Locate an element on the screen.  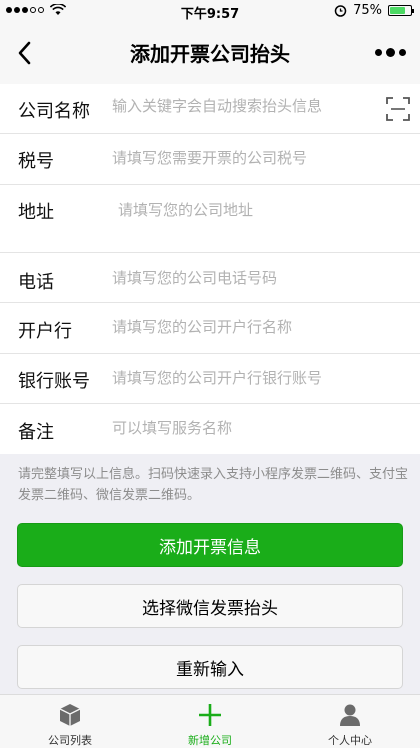
field-bank-account: 银行账号 is located at coordinates (210, 379).